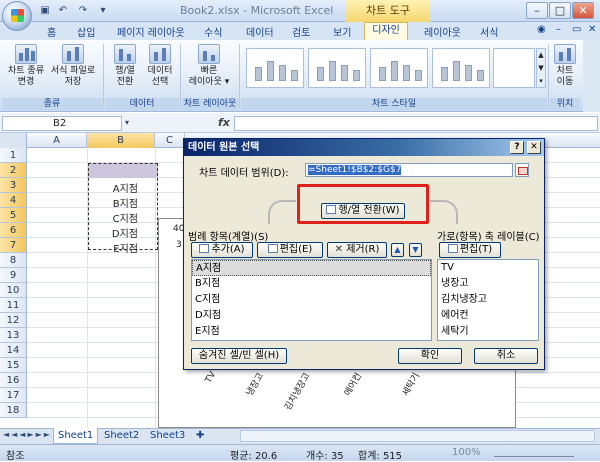 The height and width of the screenshot is (462, 600). Describe the element at coordinates (340, 249) in the screenshot. I see `remove-icon: ✕` at that location.